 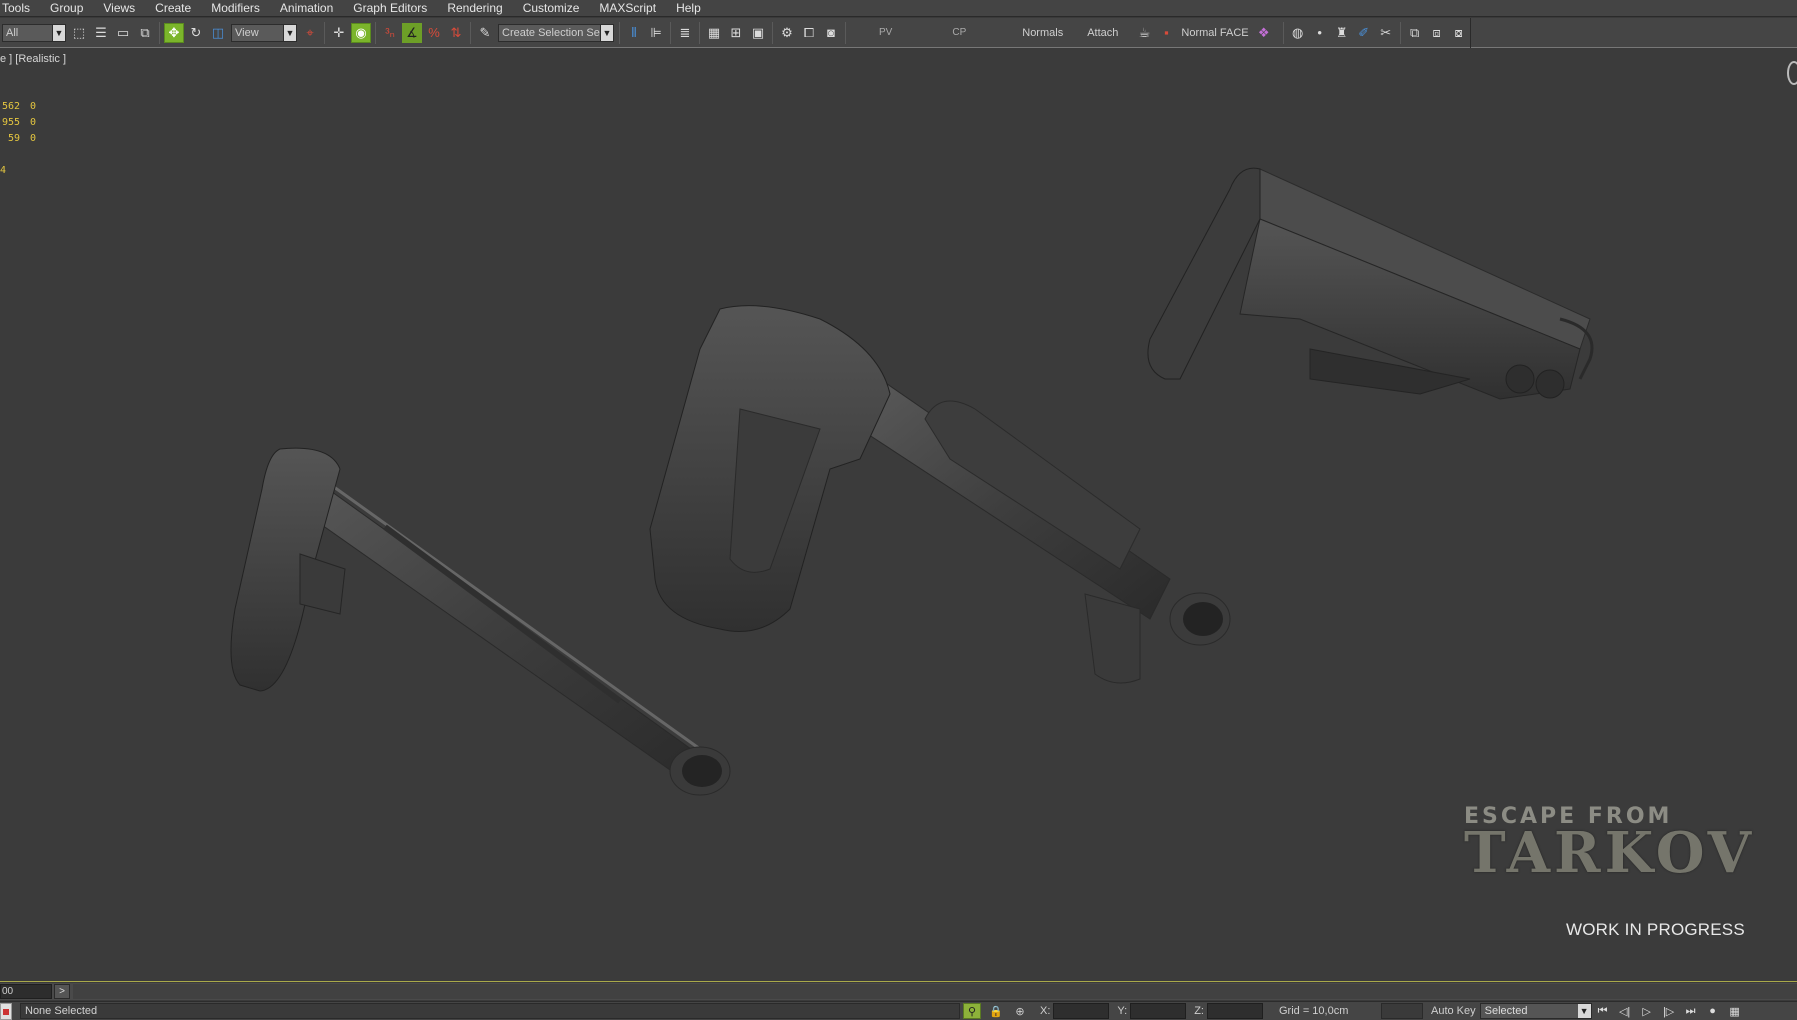 What do you see at coordinates (714, 33) in the screenshot?
I see `curve-editor-icon: ▦` at bounding box center [714, 33].